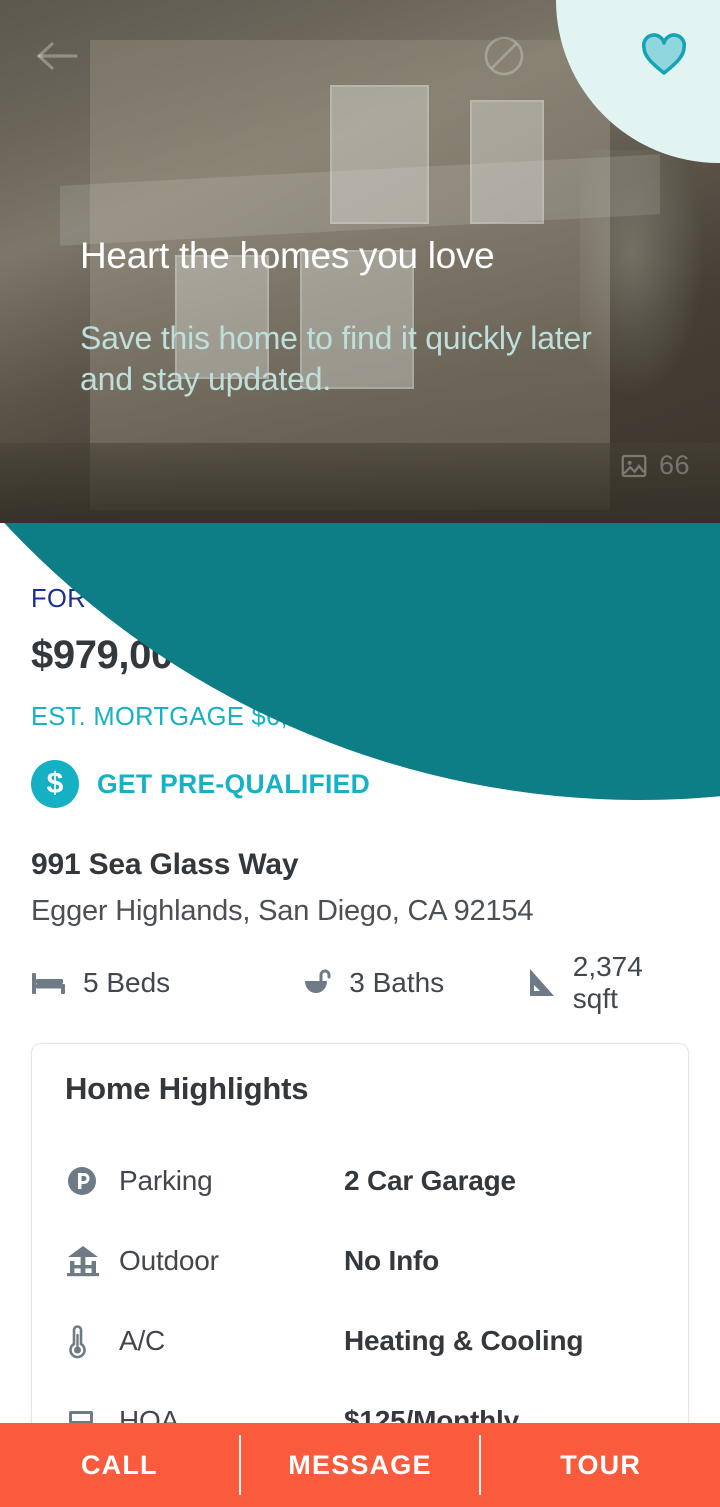  Describe the element at coordinates (299, 599) in the screenshot. I see `new-badge: NEW - 1 DAY AGO` at that location.